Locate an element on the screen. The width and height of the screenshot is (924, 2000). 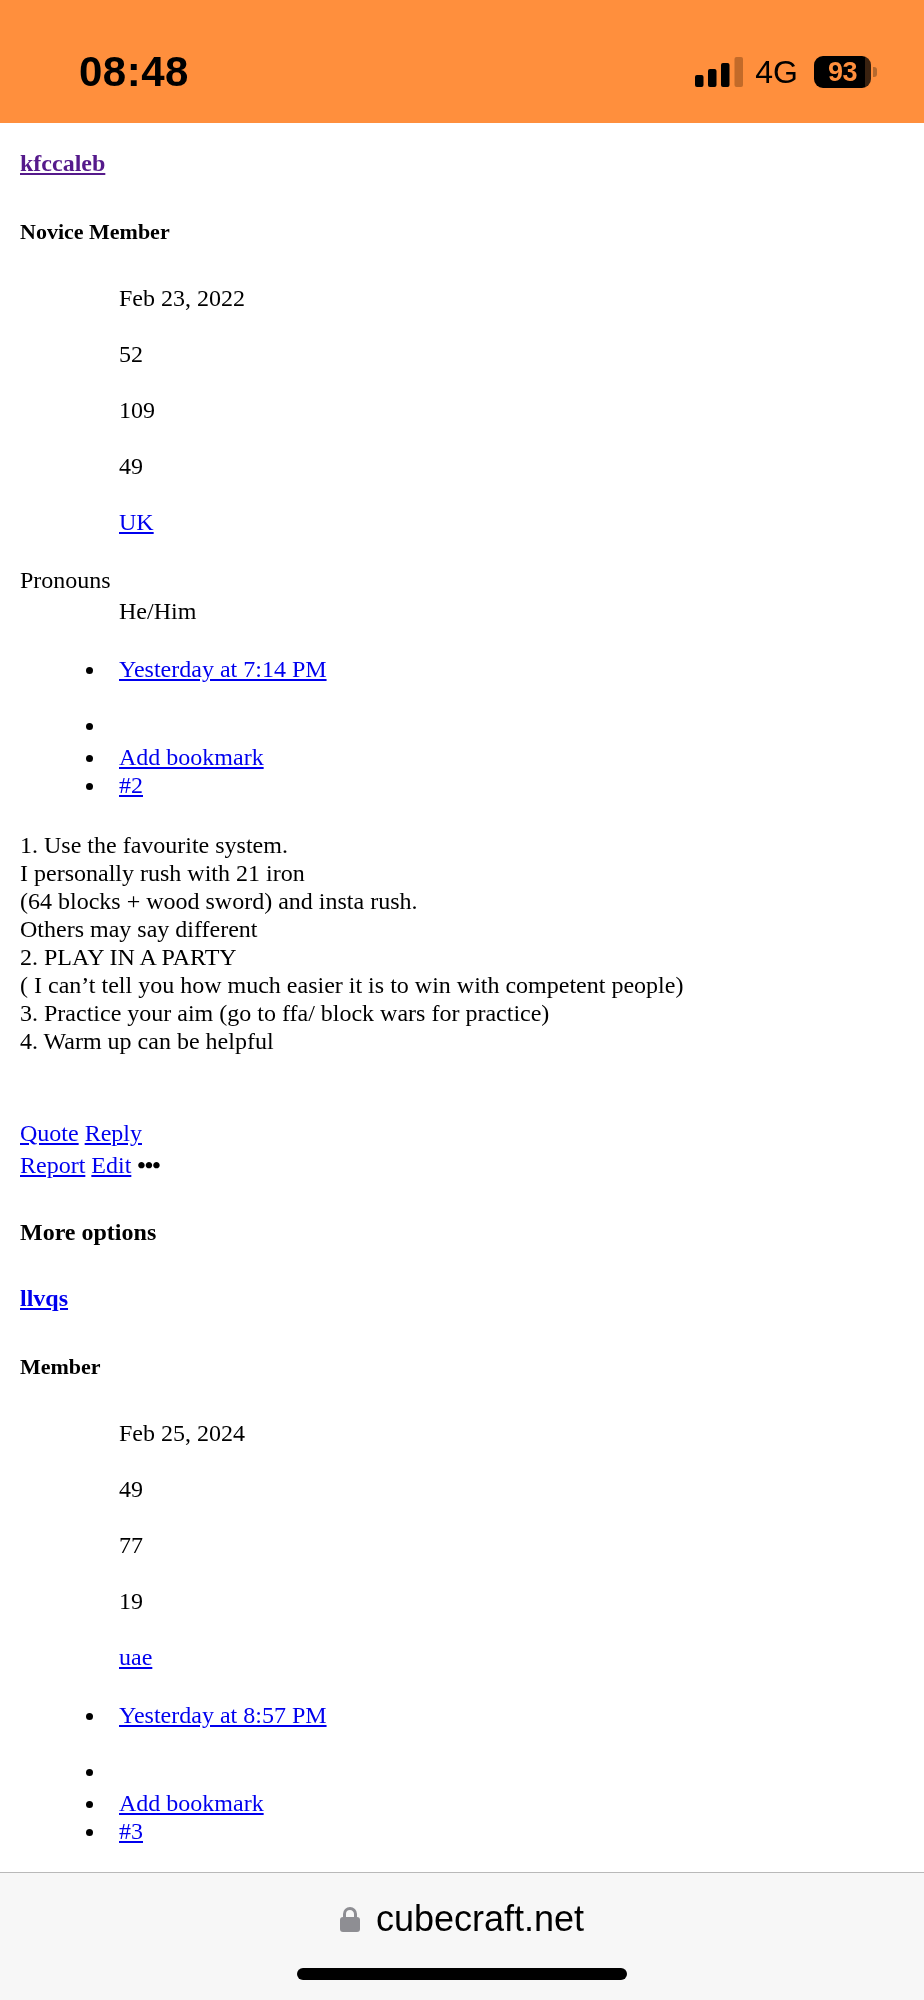
stat-value: 77 is located at coordinates (131, 1545).